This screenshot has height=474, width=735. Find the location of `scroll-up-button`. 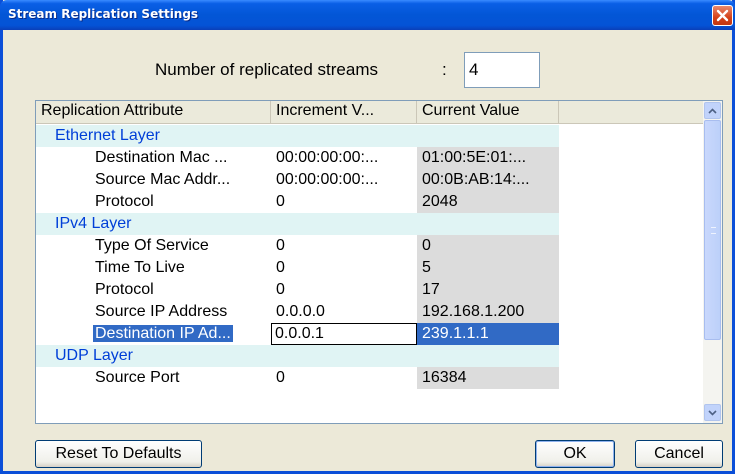

scroll-up-button is located at coordinates (712, 110).